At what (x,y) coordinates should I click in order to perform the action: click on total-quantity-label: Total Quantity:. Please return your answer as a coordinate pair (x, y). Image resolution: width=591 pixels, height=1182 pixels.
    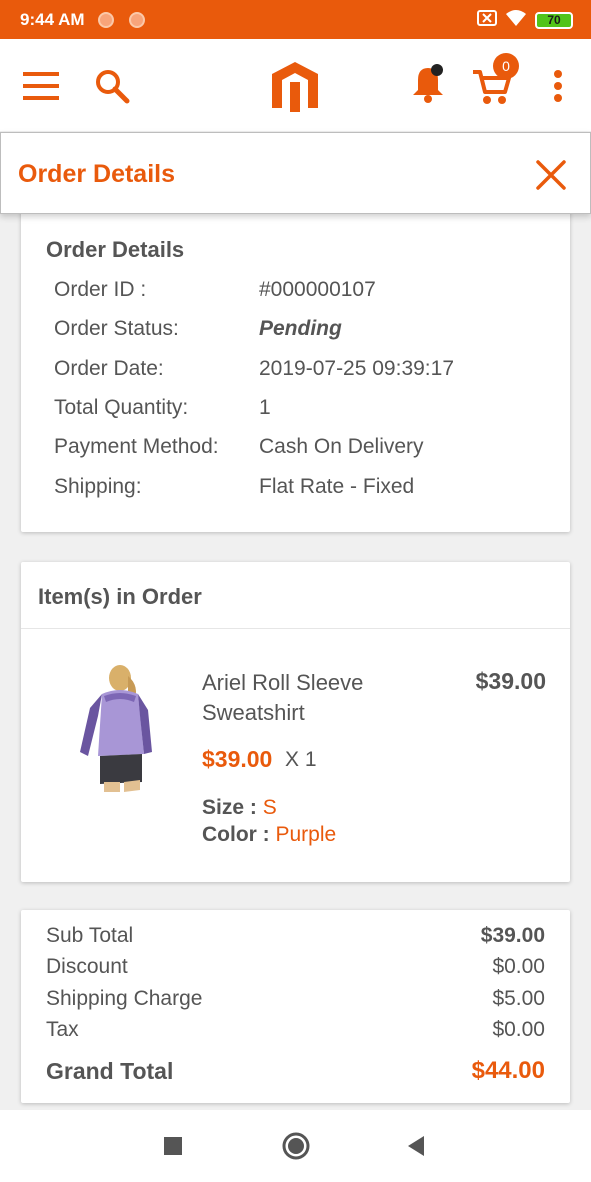
    Looking at the image, I should click on (121, 407).